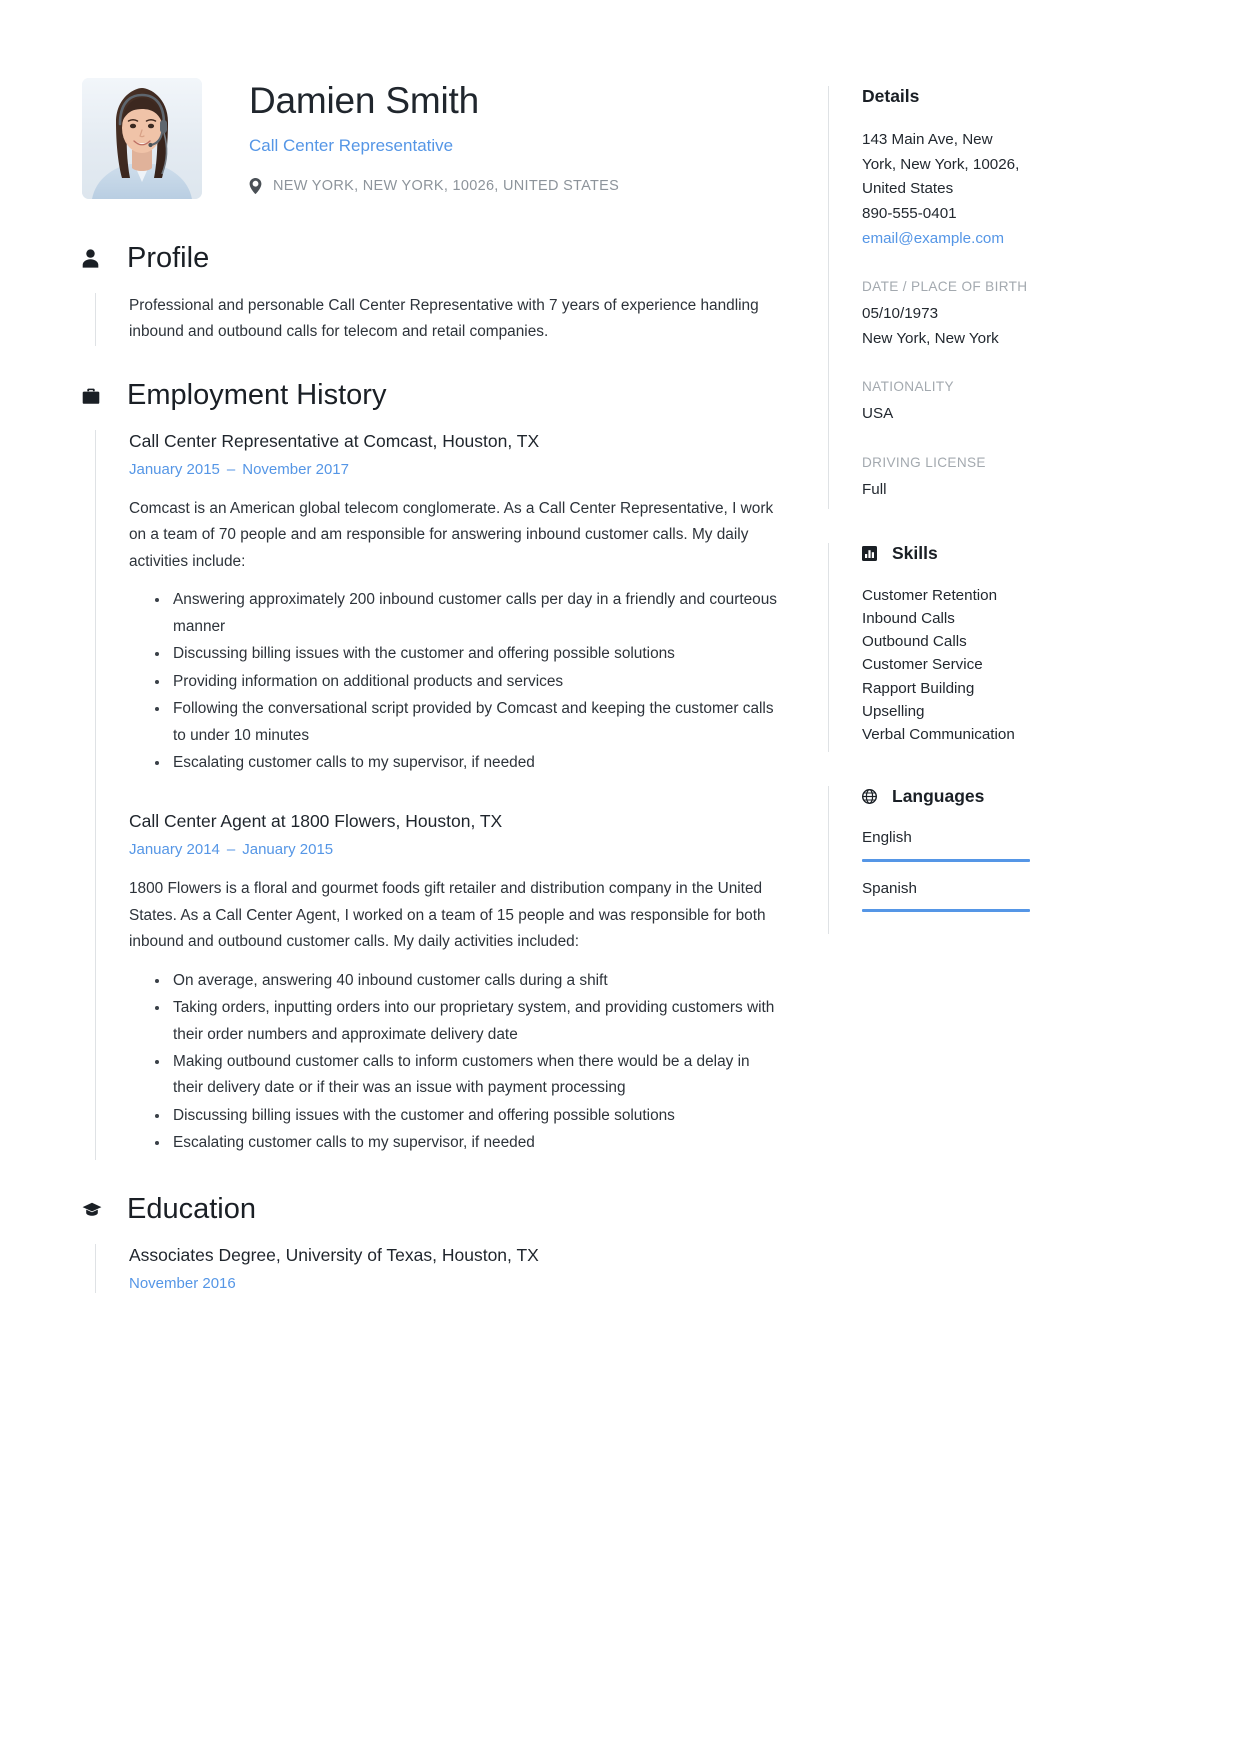 This screenshot has width=1239, height=1754. Describe the element at coordinates (909, 213) in the screenshot. I see `phone-number: 890-555-0401` at that location.